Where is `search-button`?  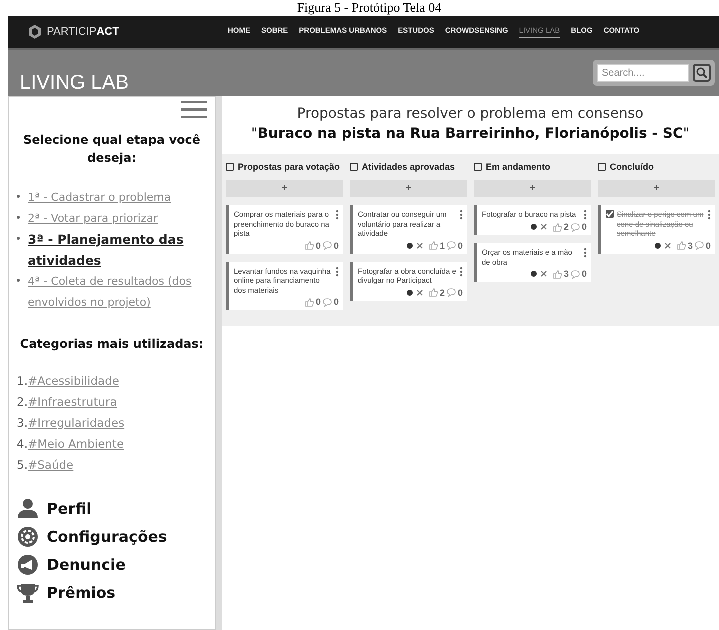 search-button is located at coordinates (702, 73).